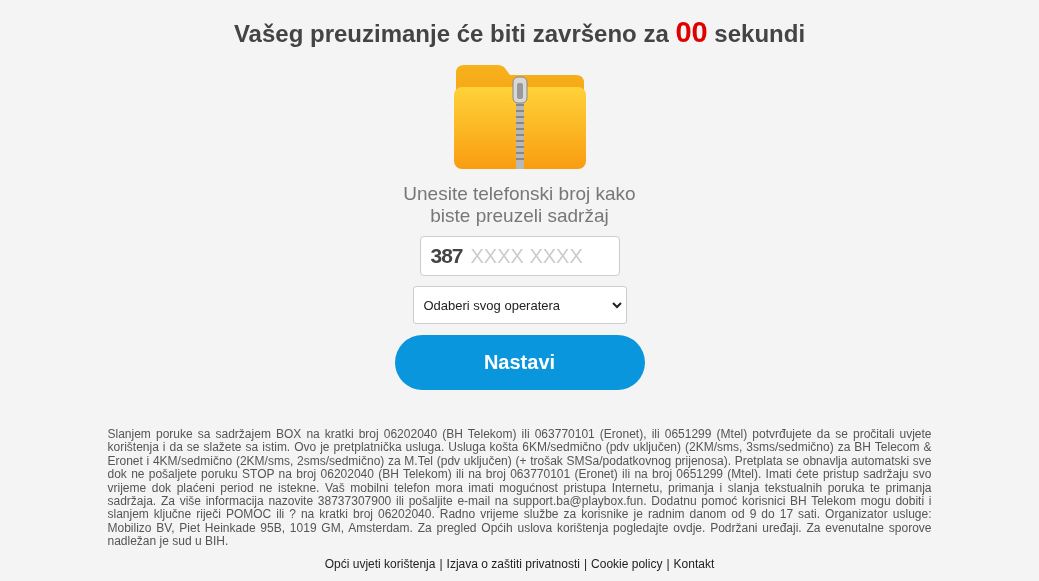 The image size is (1039, 581). I want to click on footer-link: Izjava o zaštiti privatnosti, so click(513, 563).